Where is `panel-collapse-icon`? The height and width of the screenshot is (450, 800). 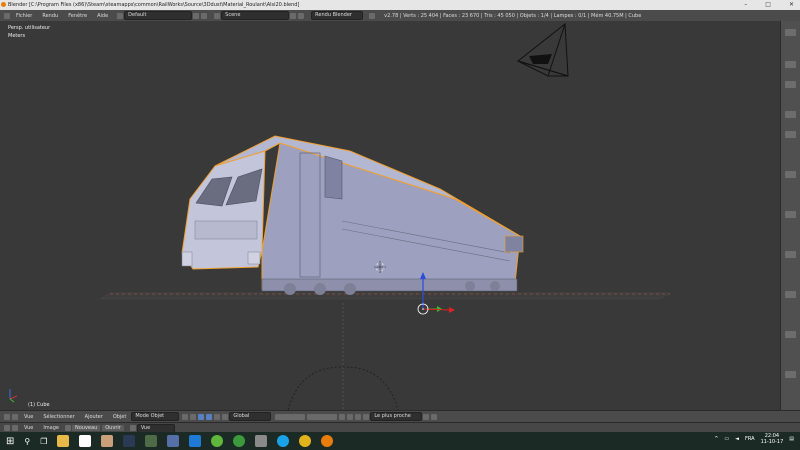 panel-collapse-icon is located at coordinates (790, 32).